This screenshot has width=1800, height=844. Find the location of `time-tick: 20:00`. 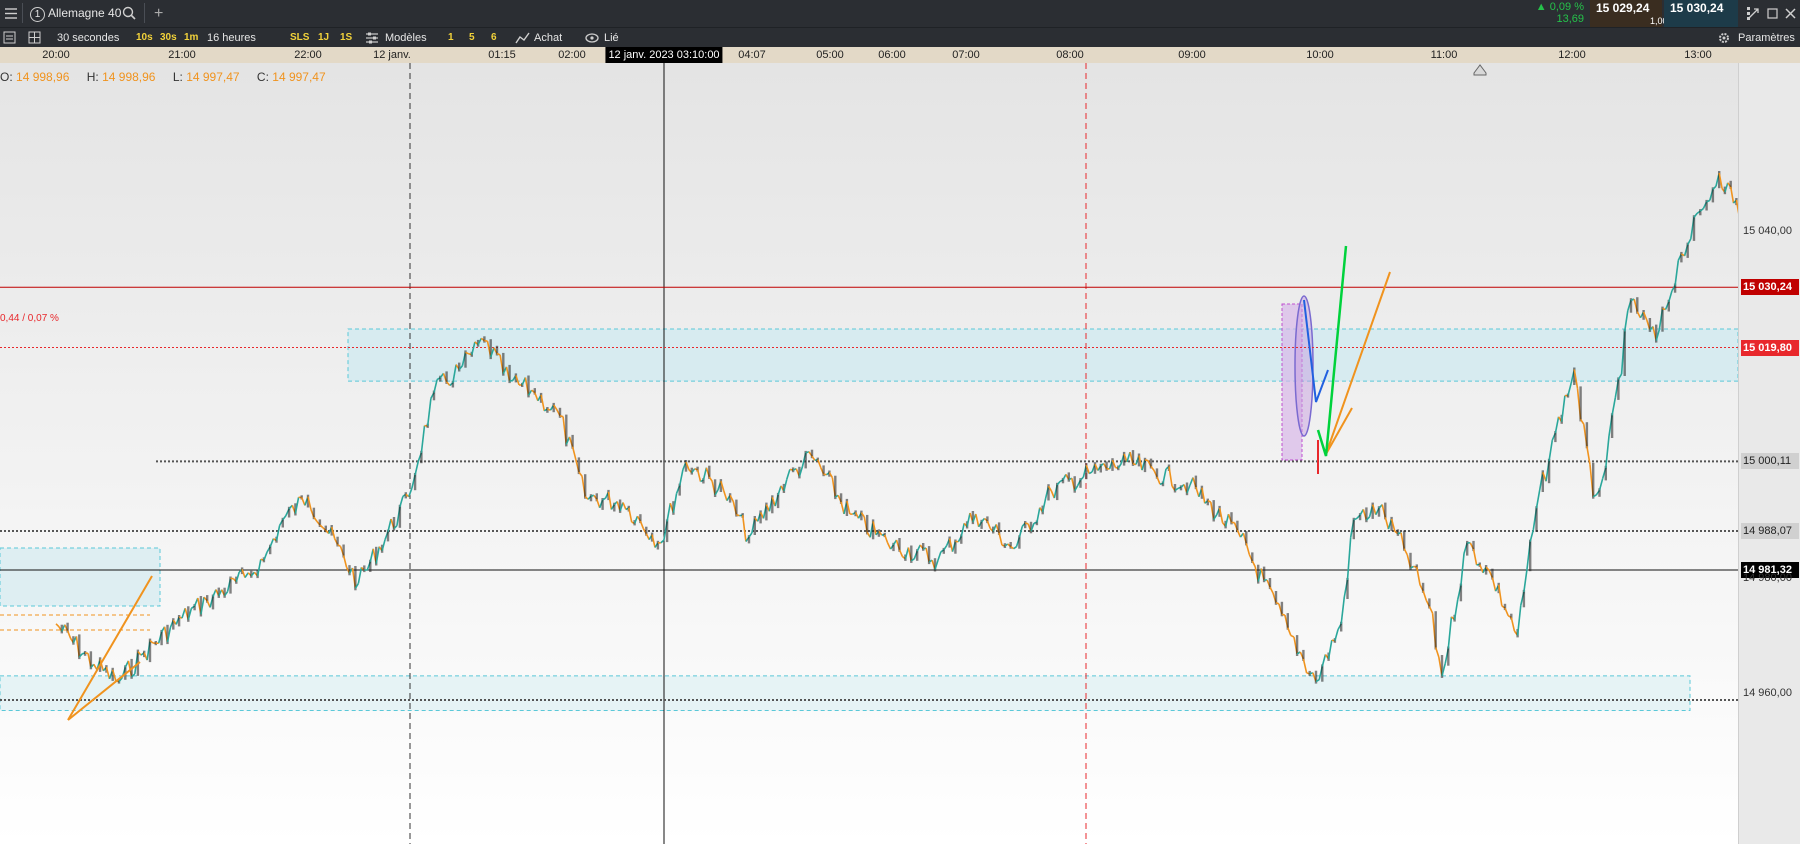

time-tick: 20:00 is located at coordinates (56, 55).